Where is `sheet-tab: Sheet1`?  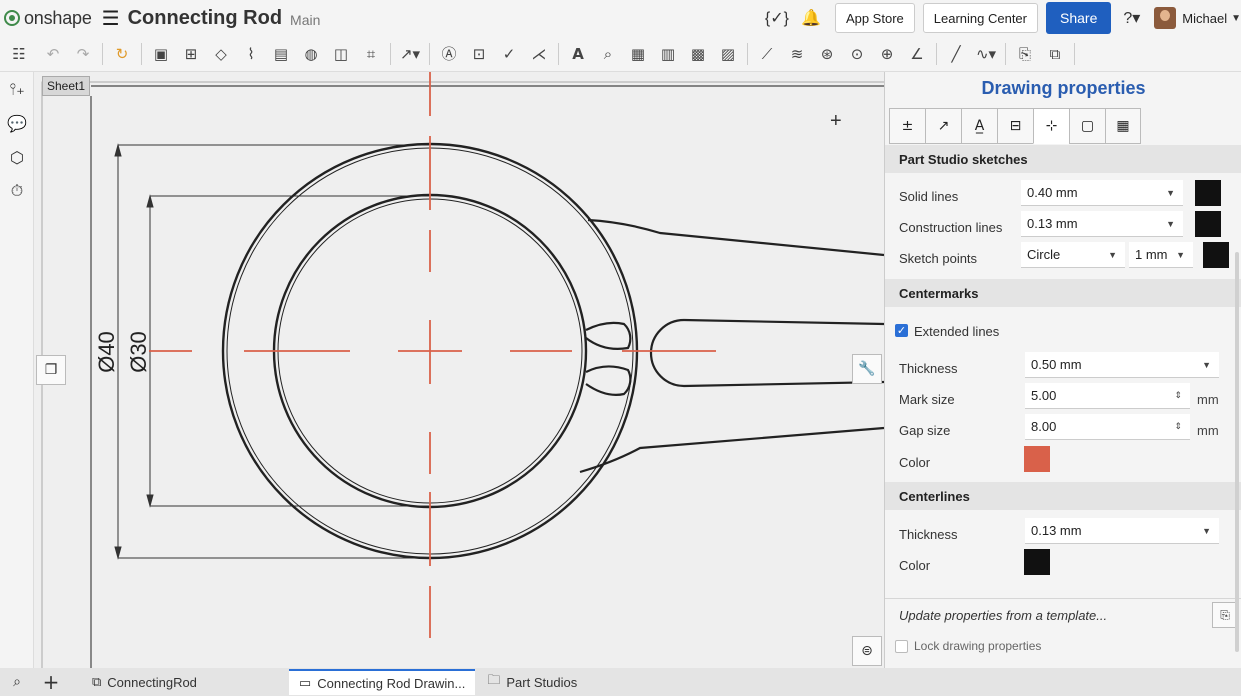
sheet-tab: Sheet1 is located at coordinates (66, 86).